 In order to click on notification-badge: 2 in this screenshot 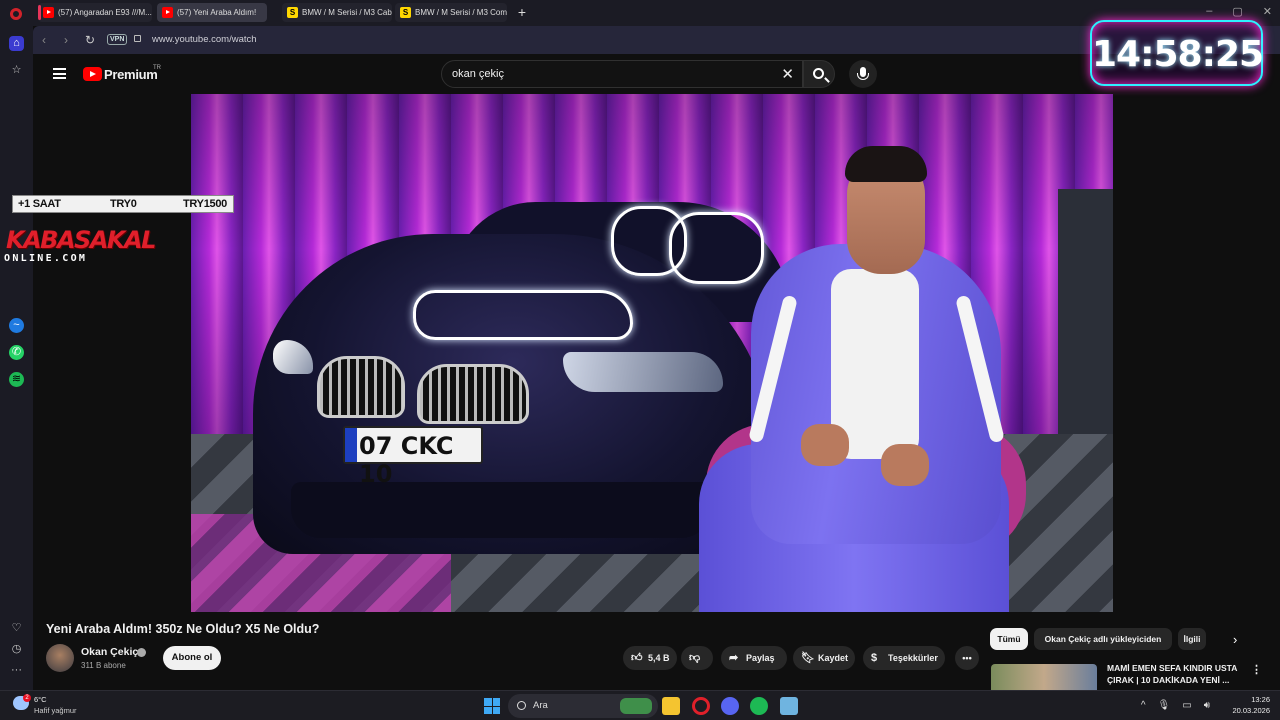, I will do `click(27, 698)`.